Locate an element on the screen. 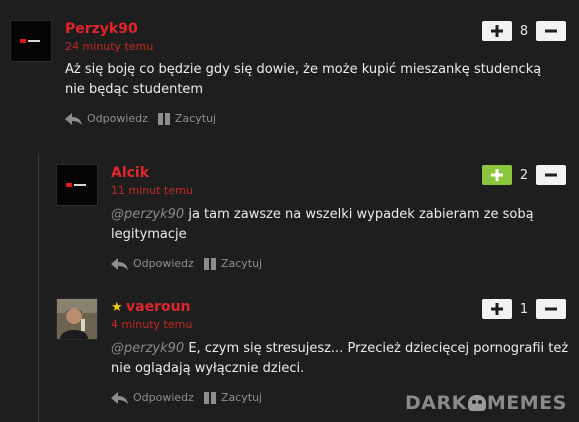 Image resolution: width=579 pixels, height=422 pixels. darkmemes-watermark: DARK MEMES is located at coordinates (486, 403).